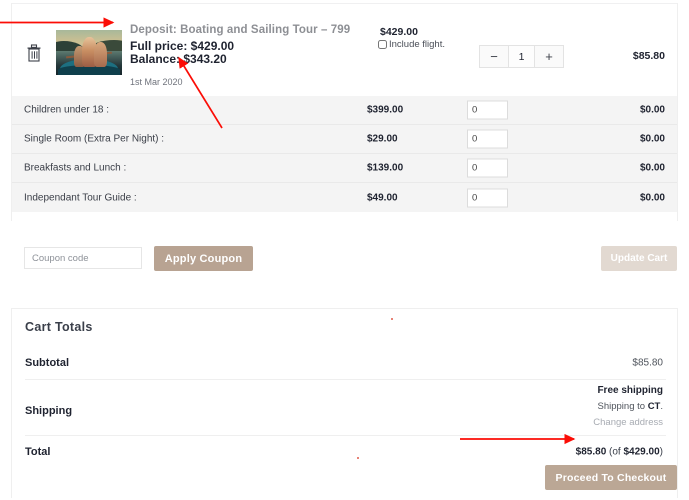  Describe the element at coordinates (385, 168) in the screenshot. I see `extra-price: $139.00` at that location.